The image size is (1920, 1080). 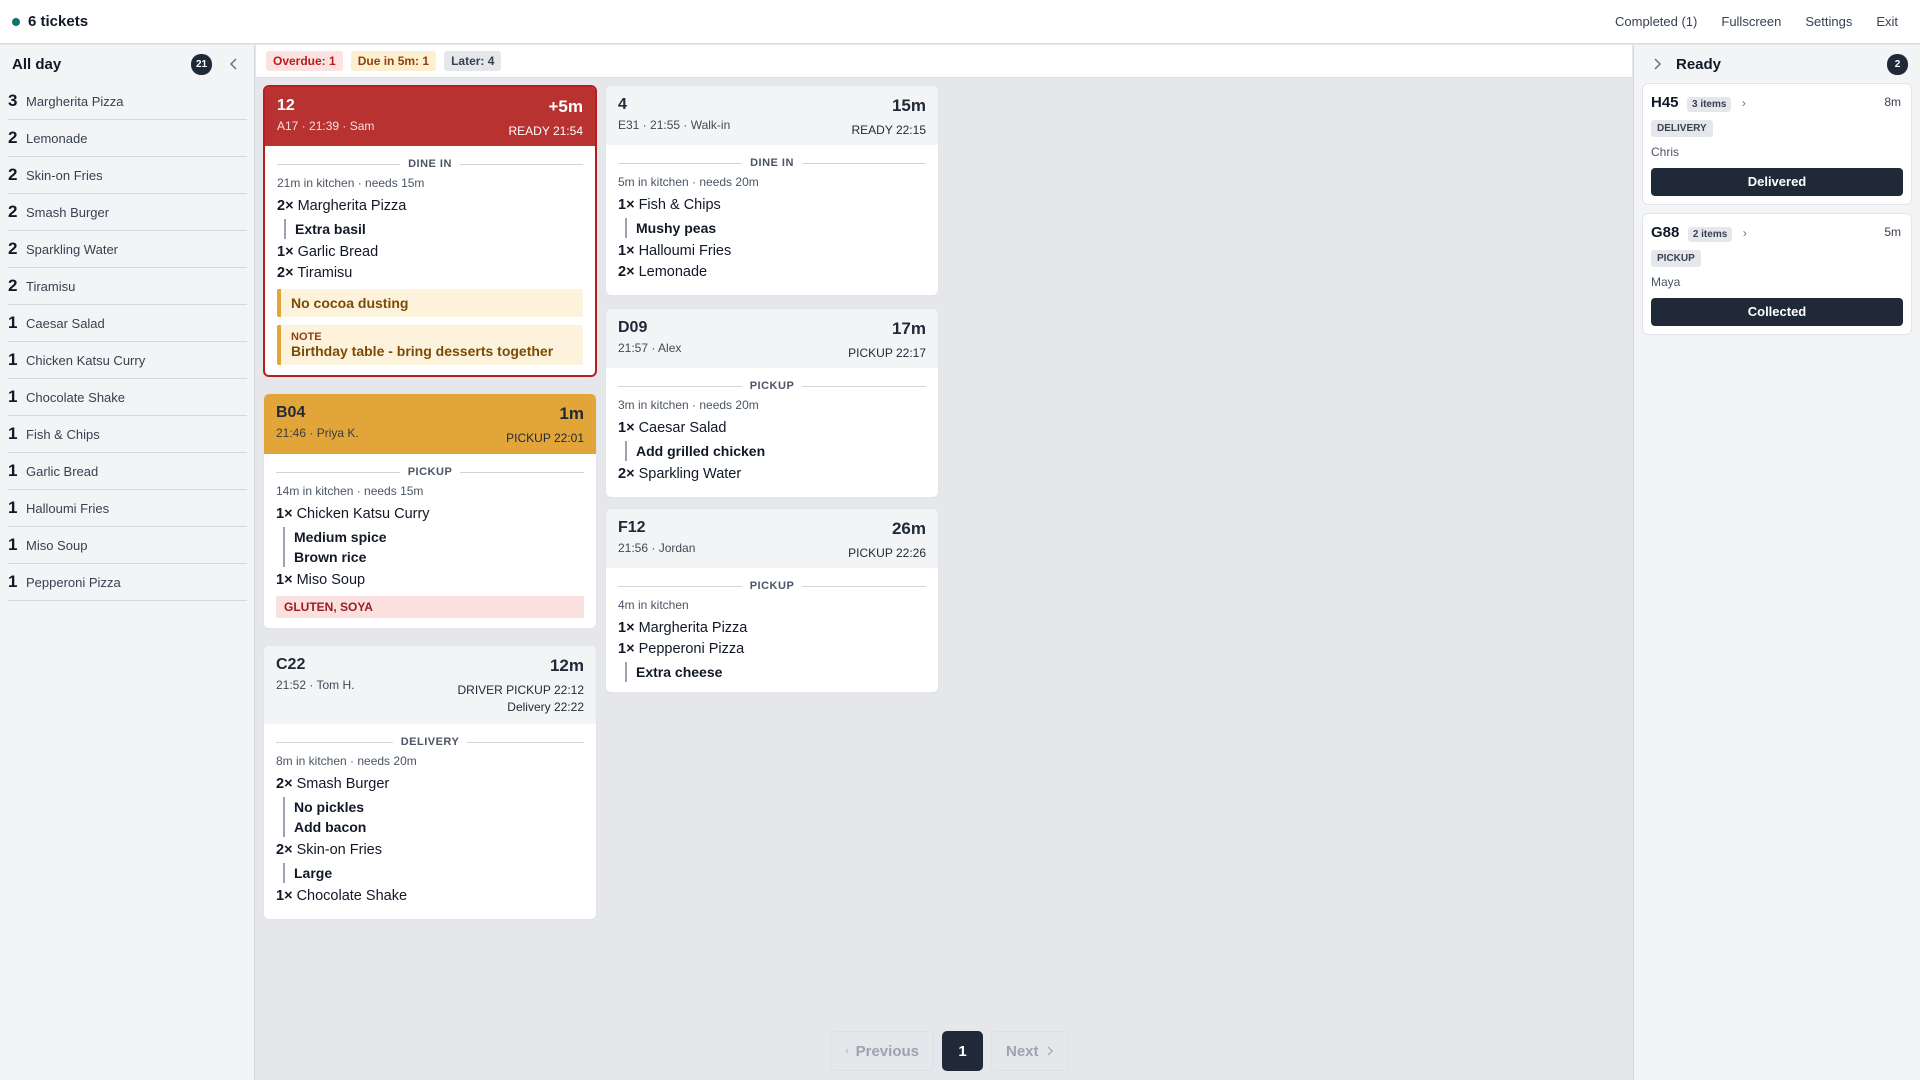 What do you see at coordinates (291, 412) in the screenshot?
I see `ticket-id: B04` at bounding box center [291, 412].